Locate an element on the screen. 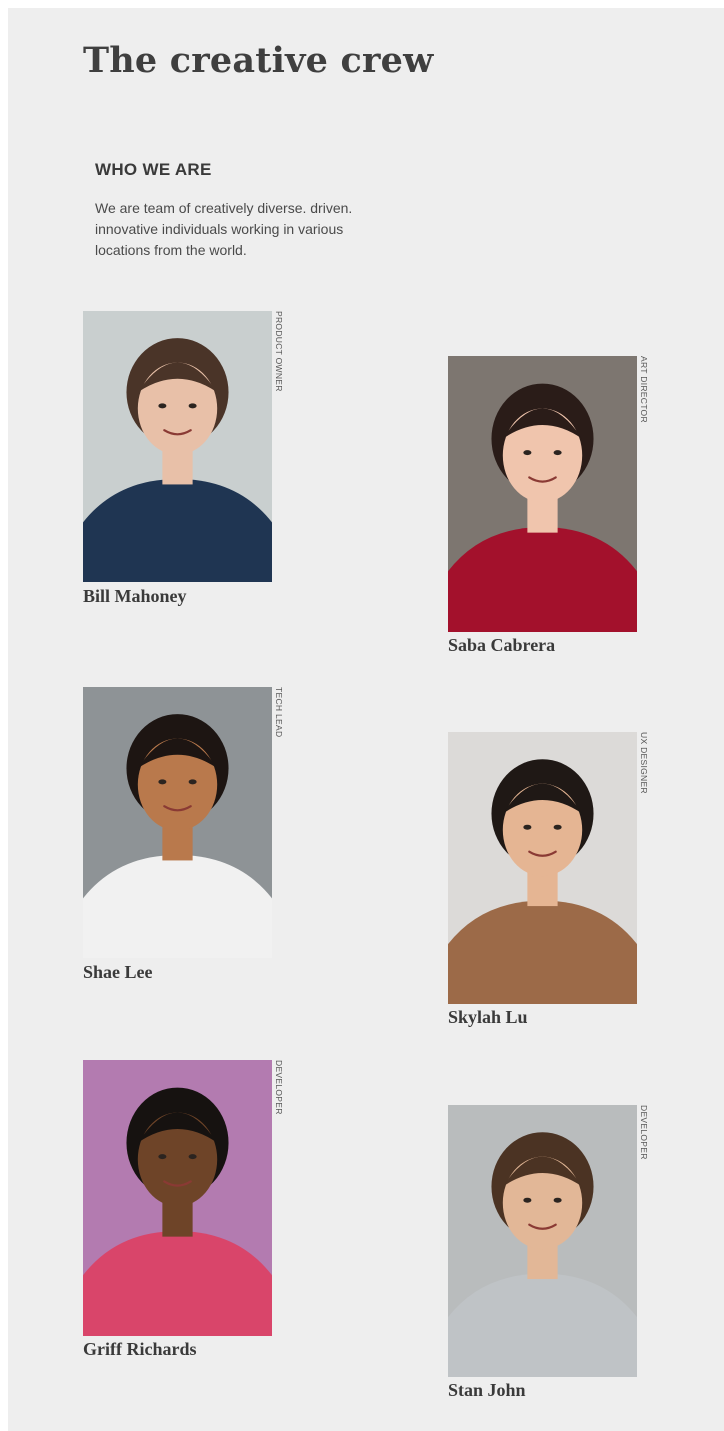 This screenshot has height=1431, width=724. role-label: TECH LEAD is located at coordinates (279, 712).